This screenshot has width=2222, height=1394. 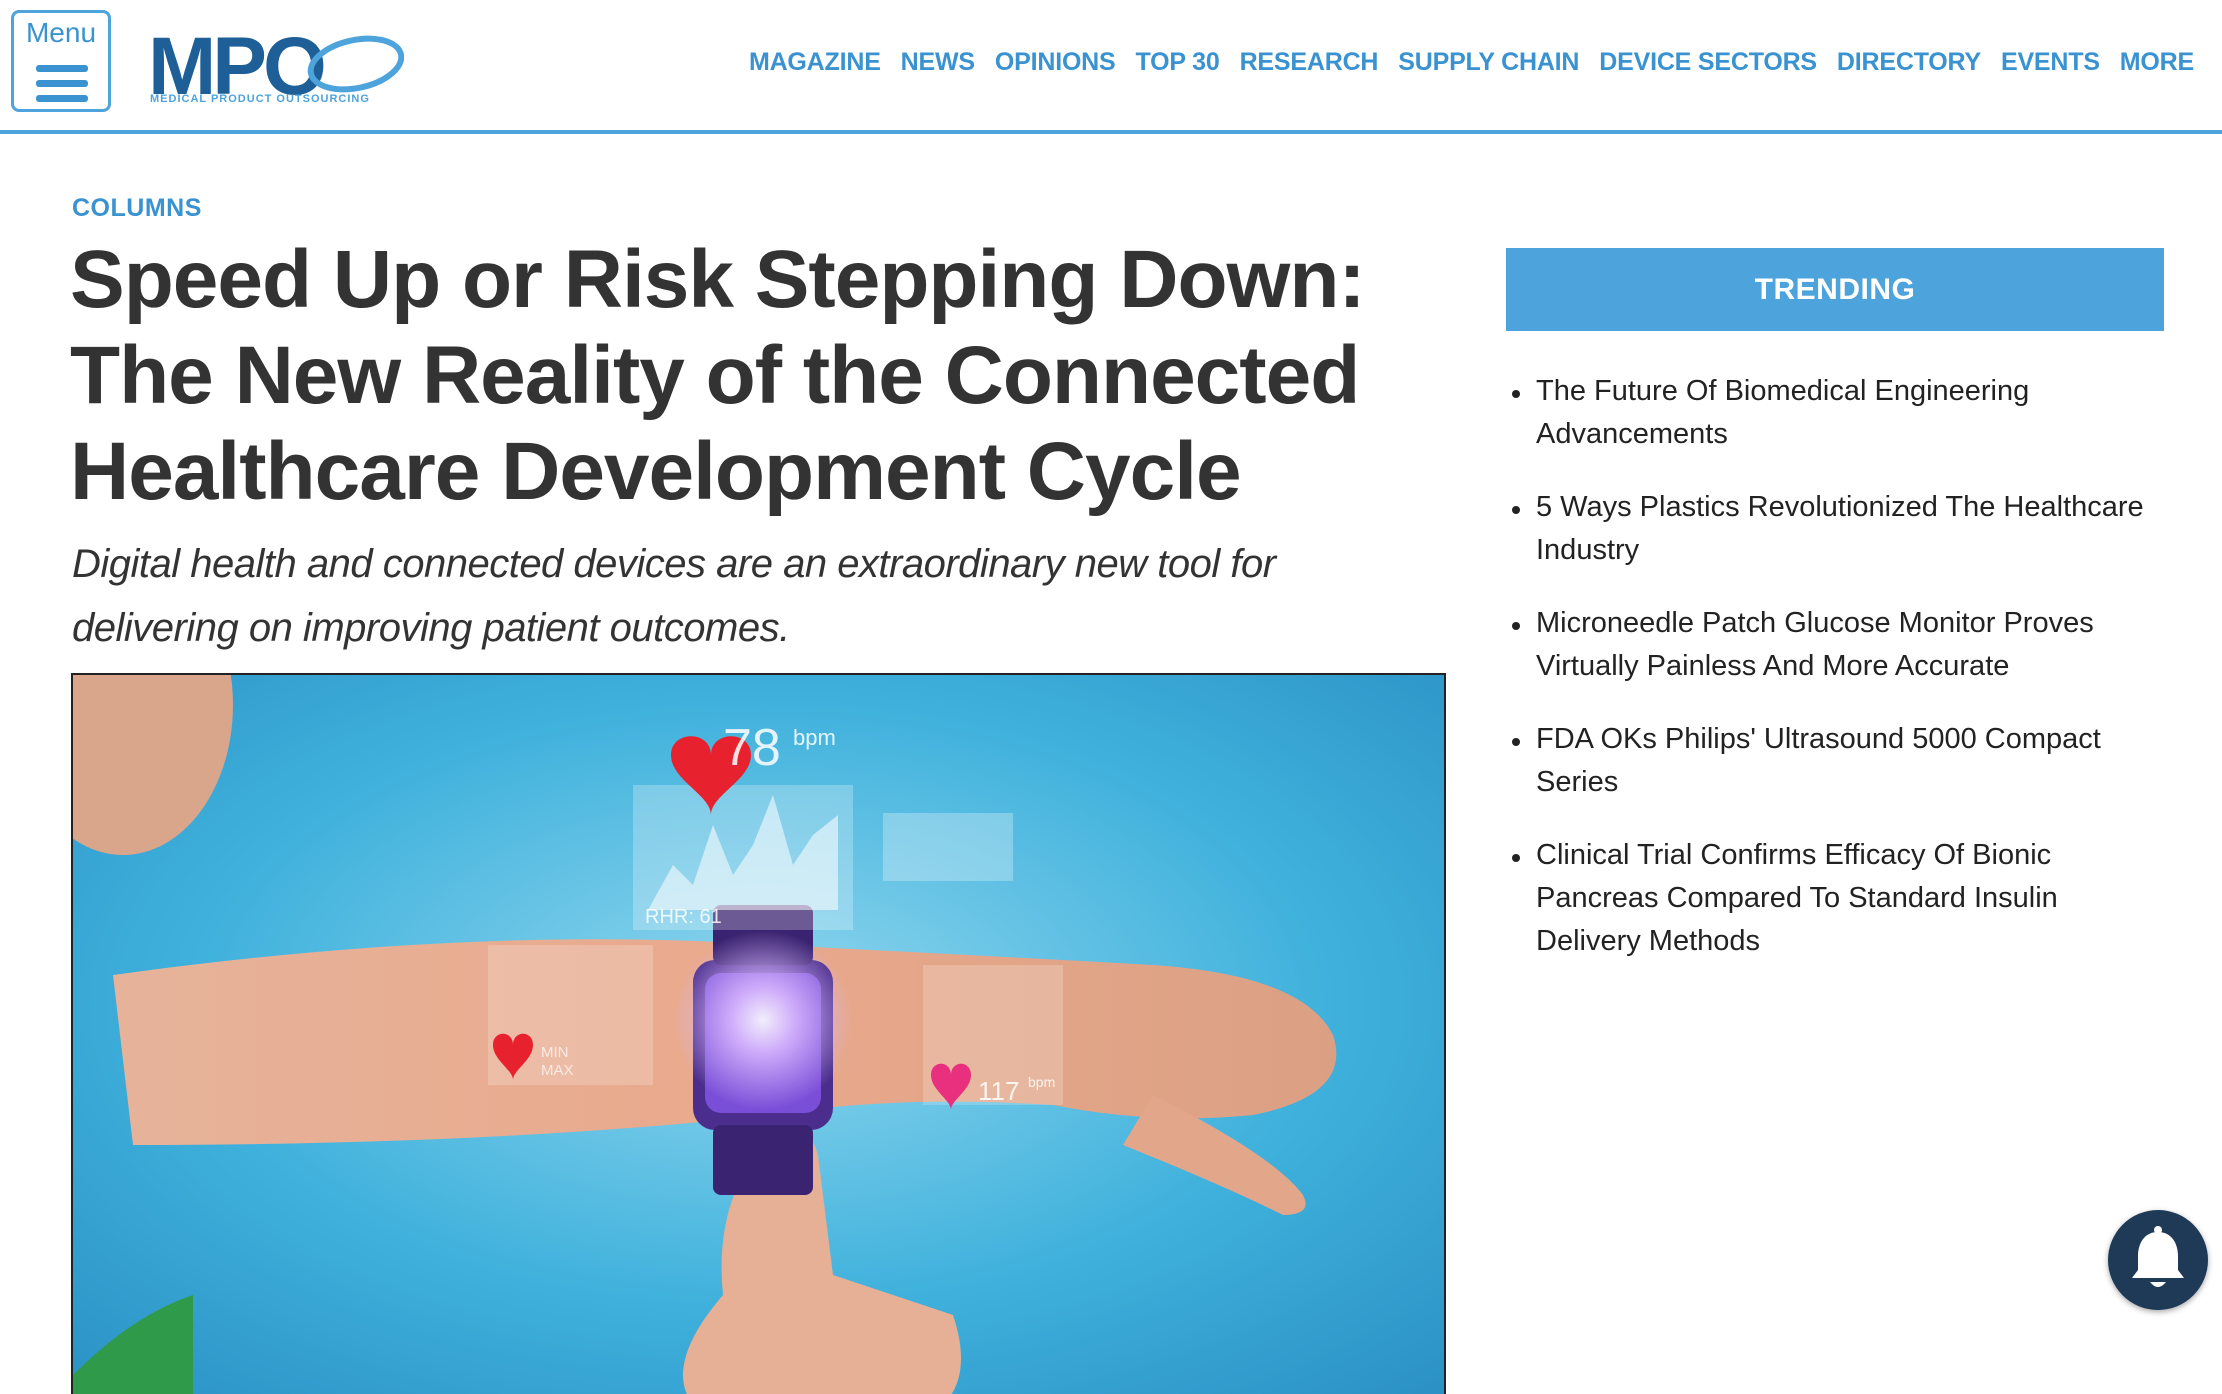 What do you see at coordinates (557, 1070) in the screenshot?
I see `max-label: MAX` at bounding box center [557, 1070].